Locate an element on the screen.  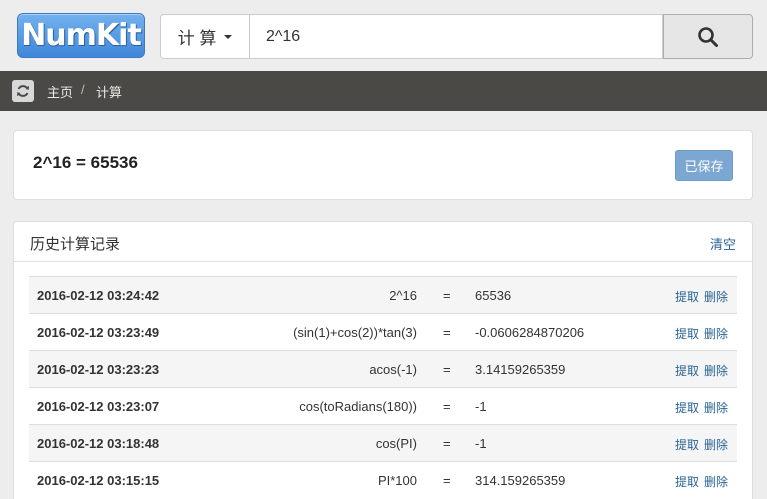
row-time: 2016-02-12 03:23:23 is located at coordinates (98, 369).